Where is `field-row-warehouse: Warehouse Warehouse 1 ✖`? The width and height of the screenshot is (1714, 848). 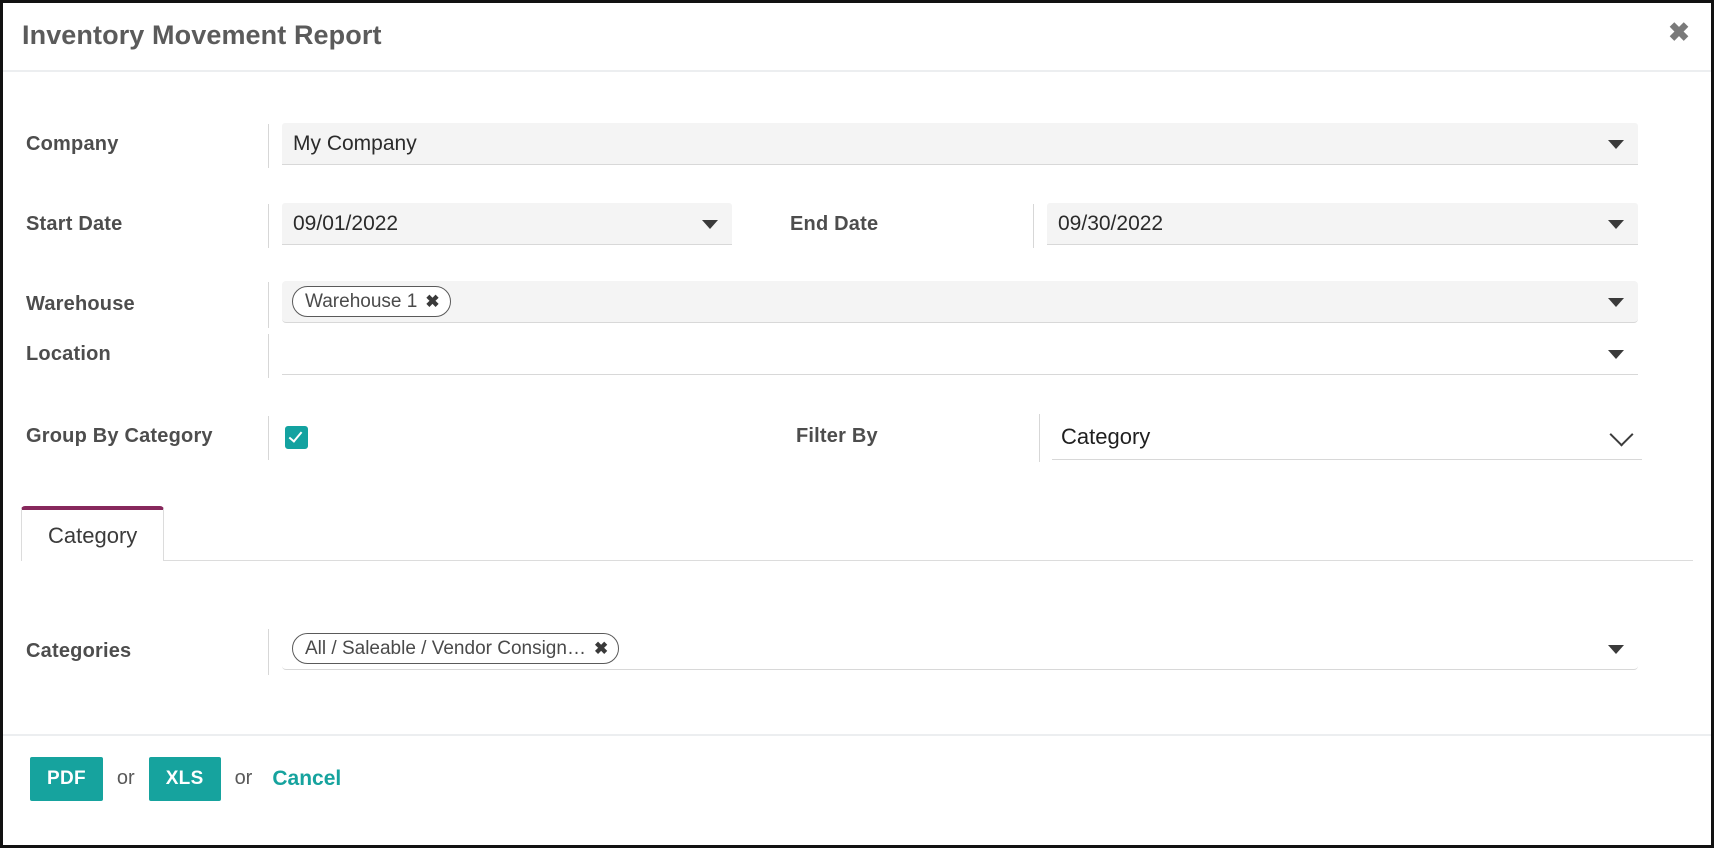
field-row-warehouse: Warehouse Warehouse 1 ✖ is located at coordinates (857, 304).